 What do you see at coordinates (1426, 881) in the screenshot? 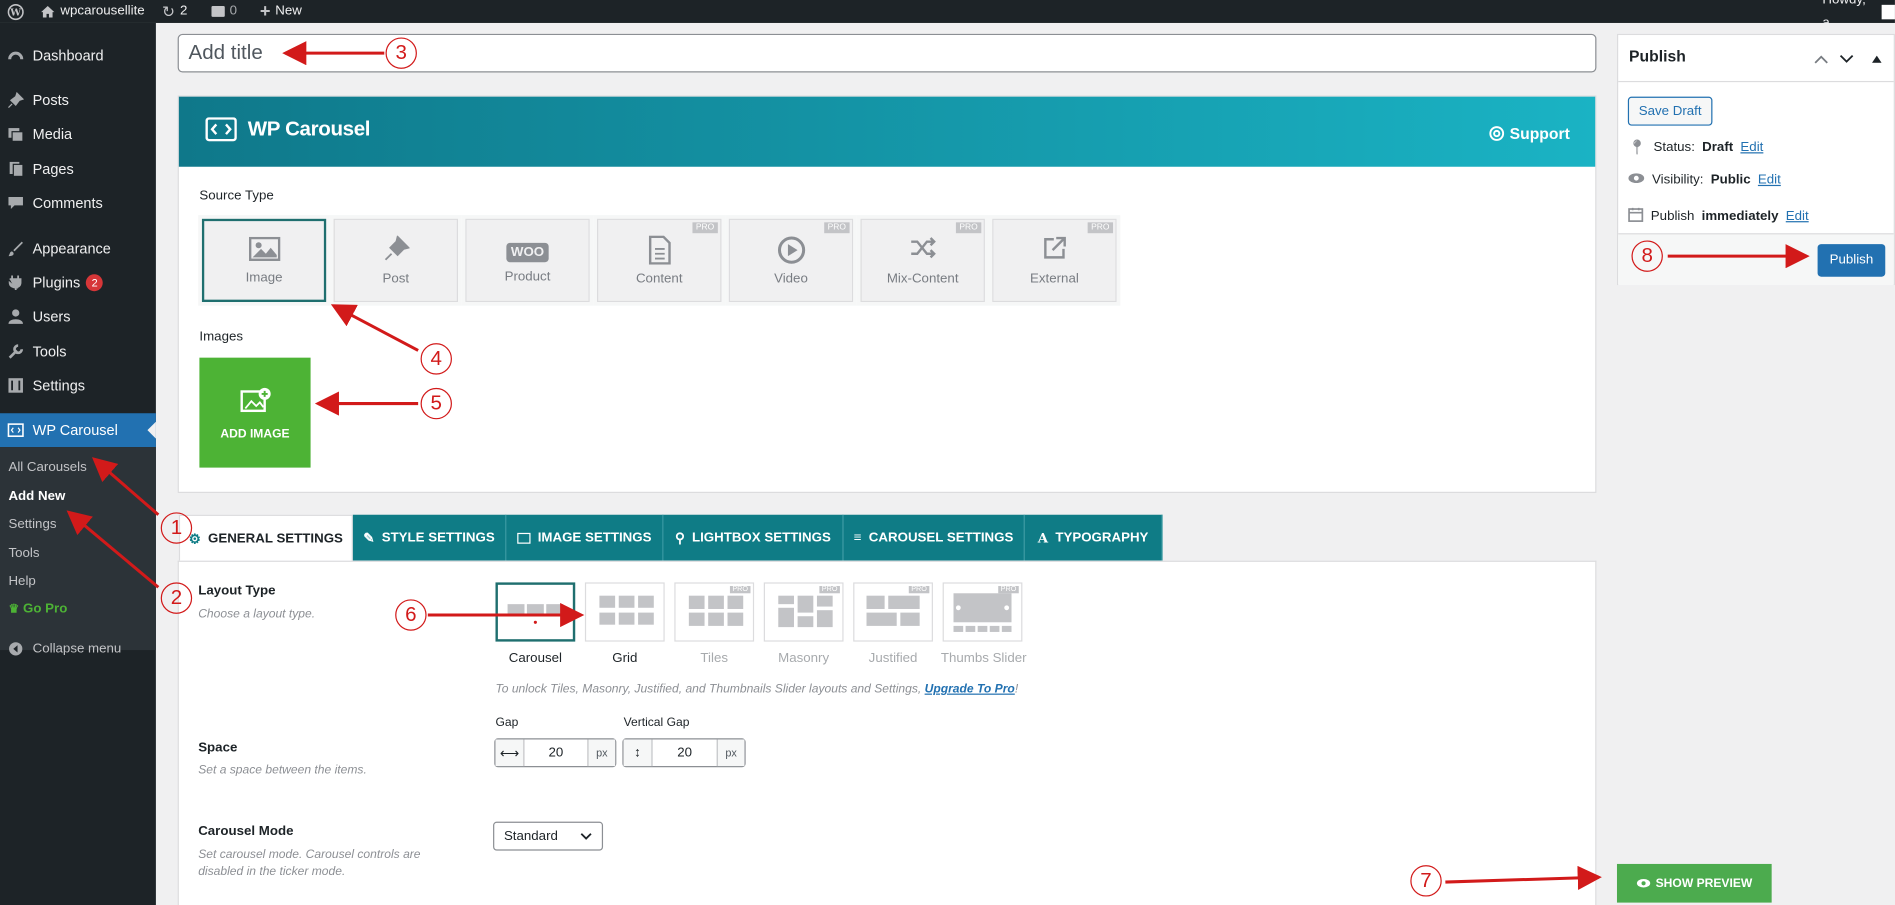
I see `annotation-marker-7: 7` at bounding box center [1426, 881].